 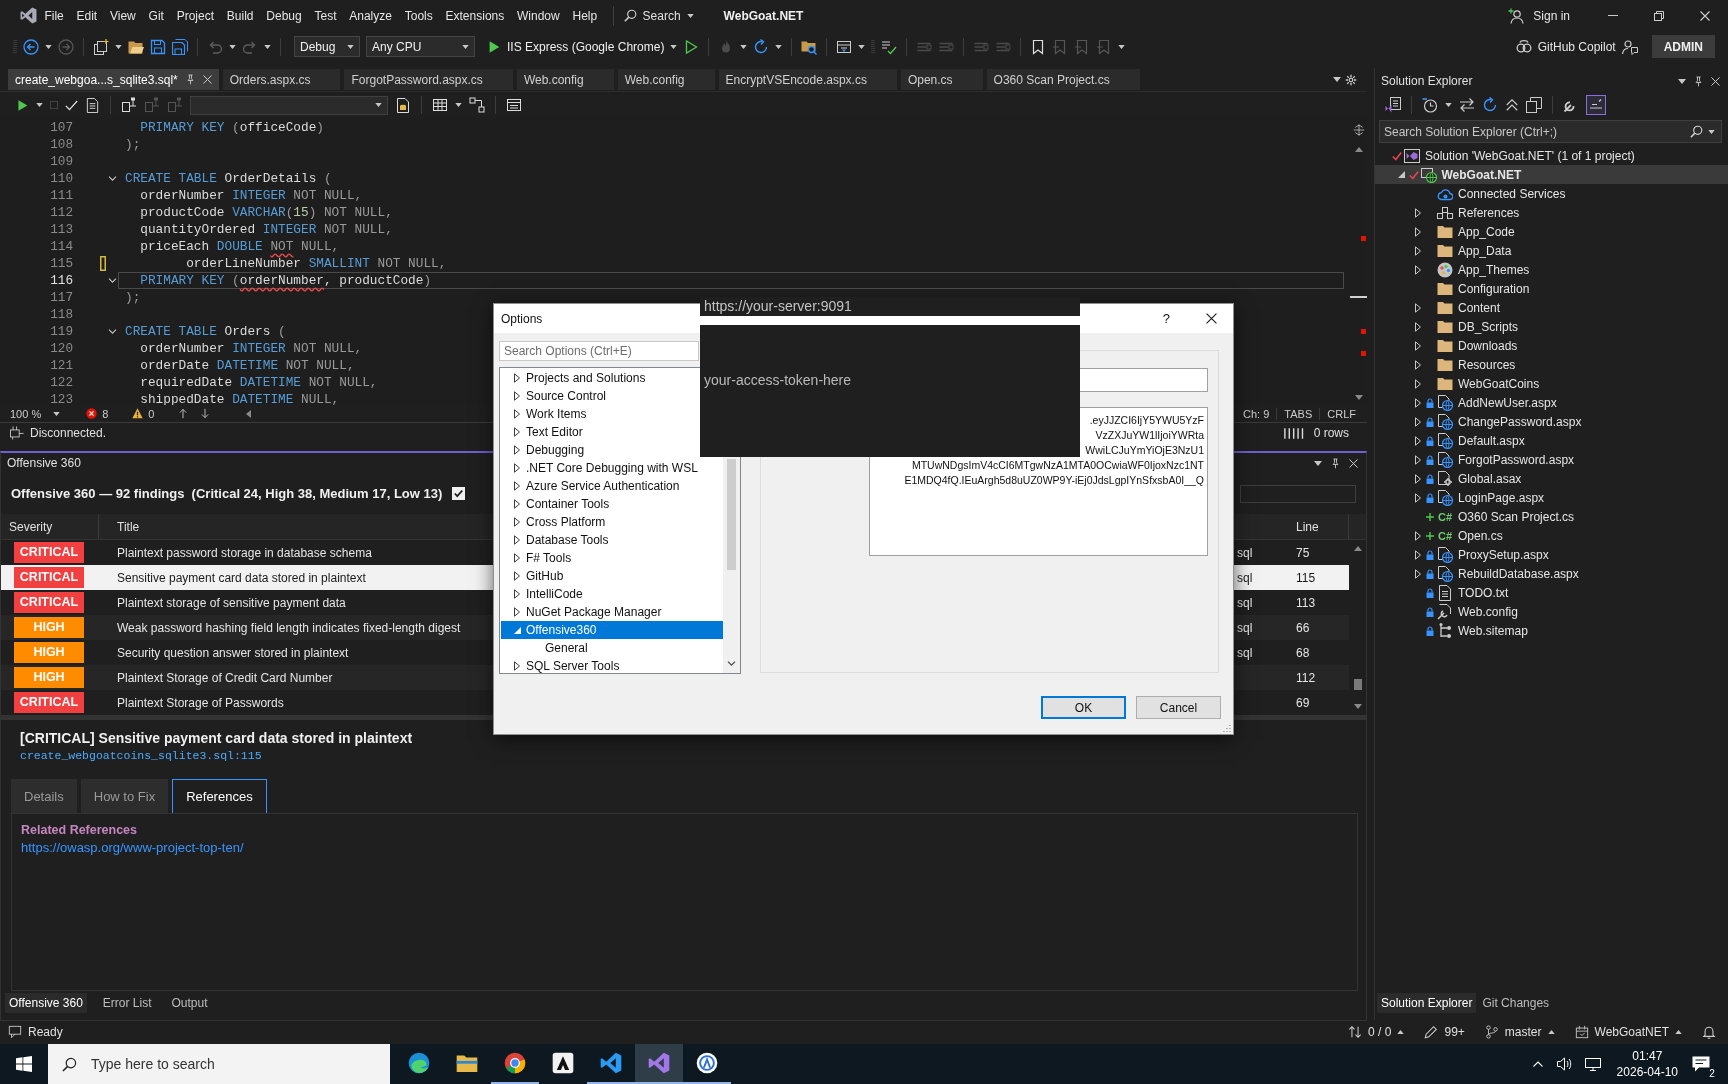 What do you see at coordinates (79, 830) in the screenshot?
I see `section-heading: Related References` at bounding box center [79, 830].